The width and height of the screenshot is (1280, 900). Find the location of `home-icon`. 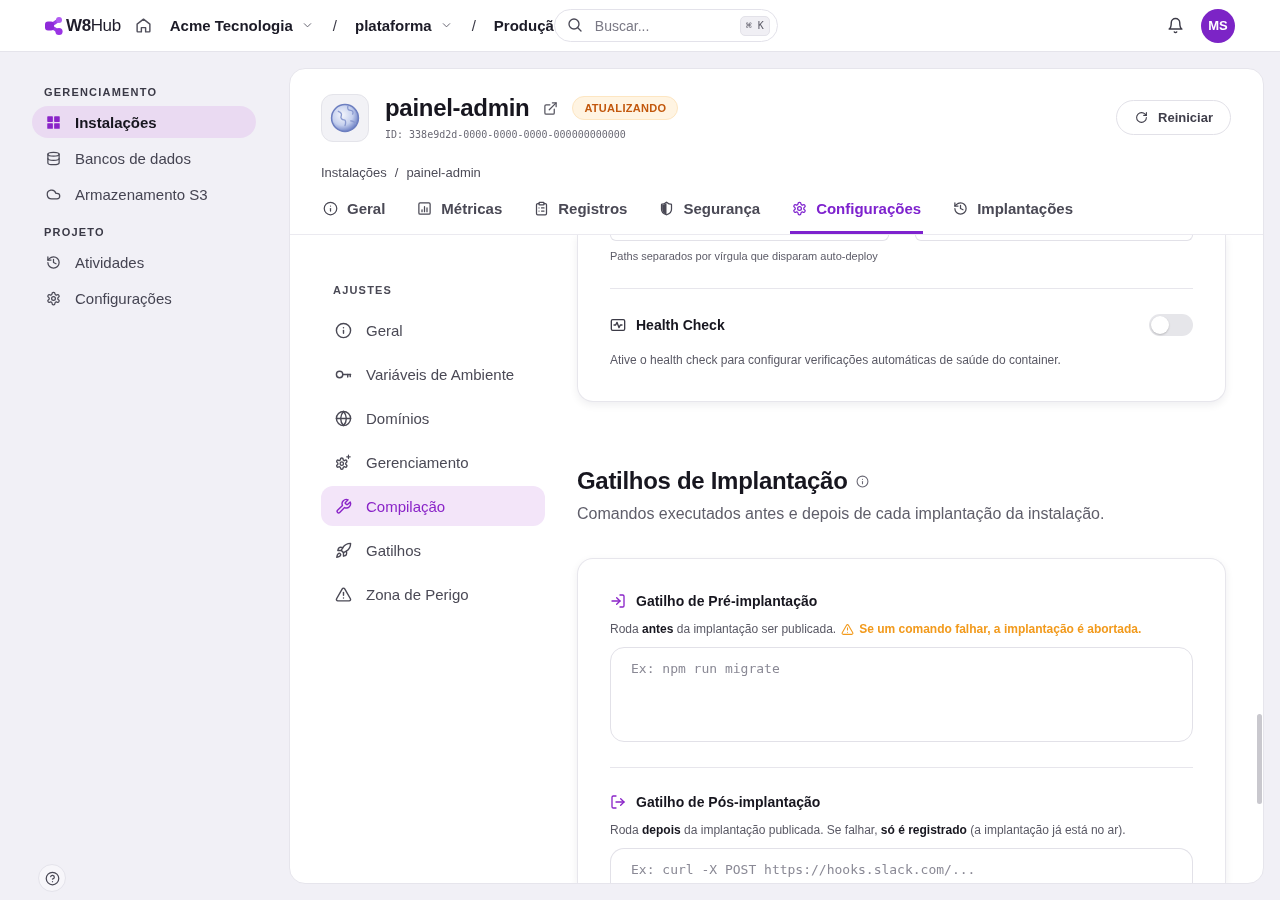

home-icon is located at coordinates (143, 25).